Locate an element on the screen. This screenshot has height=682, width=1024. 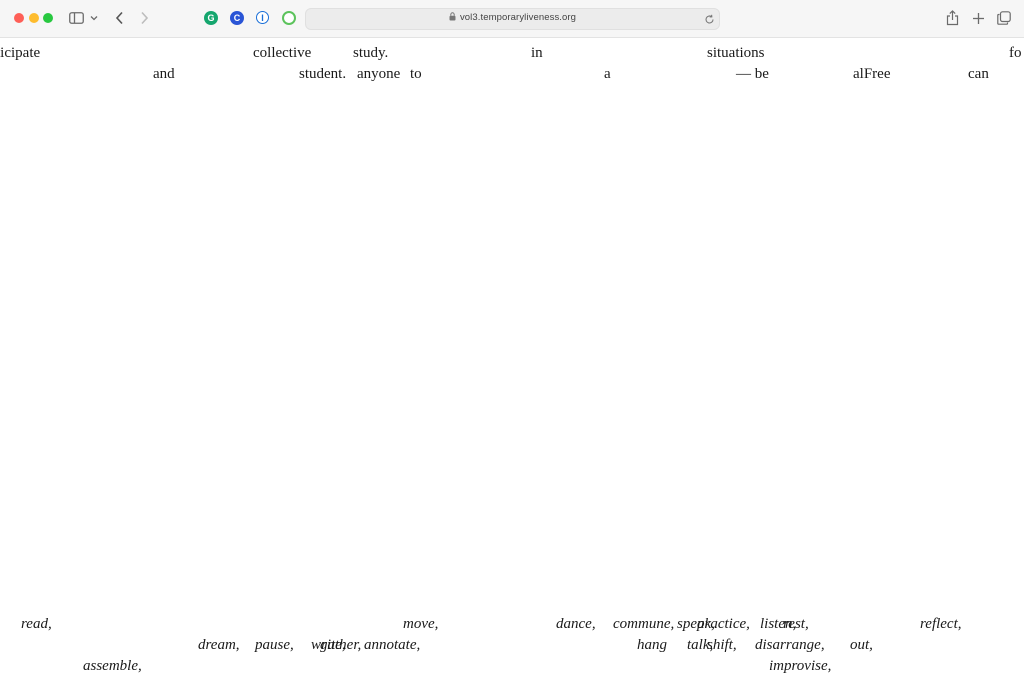
scattered-word: move, is located at coordinates (421, 624).